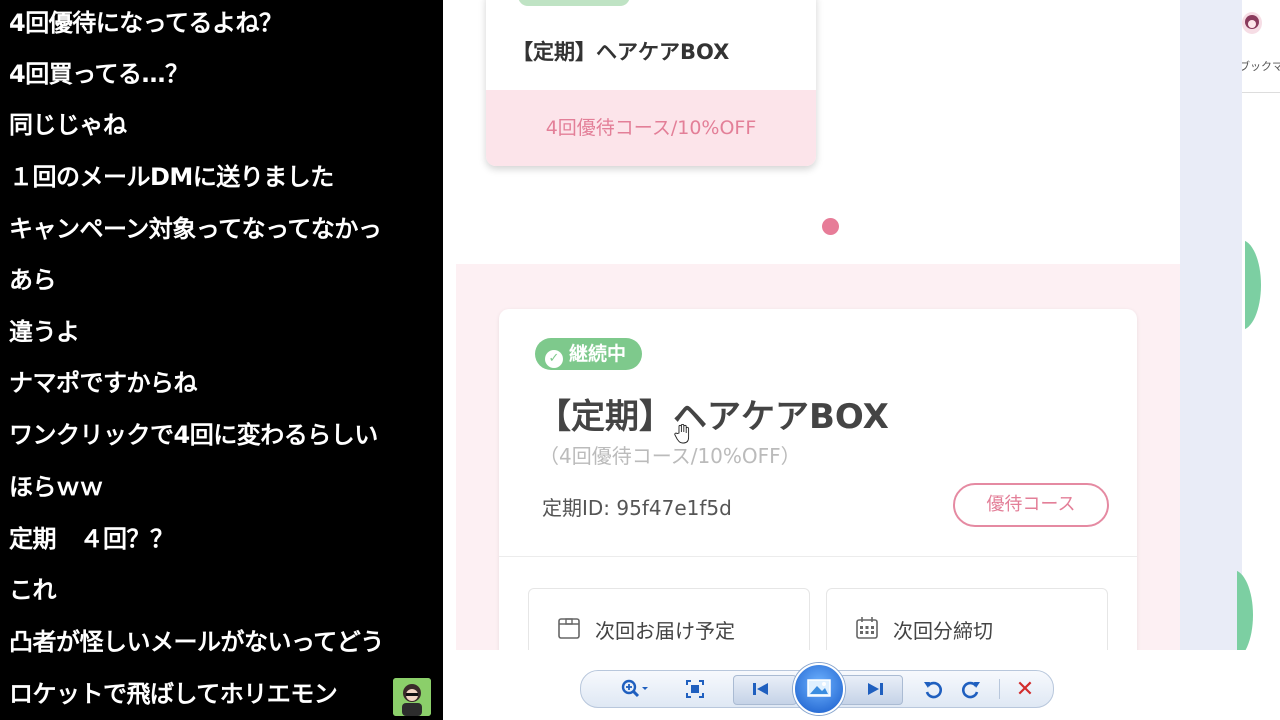  What do you see at coordinates (598, 354) in the screenshot?
I see `status-label: 継続中` at bounding box center [598, 354].